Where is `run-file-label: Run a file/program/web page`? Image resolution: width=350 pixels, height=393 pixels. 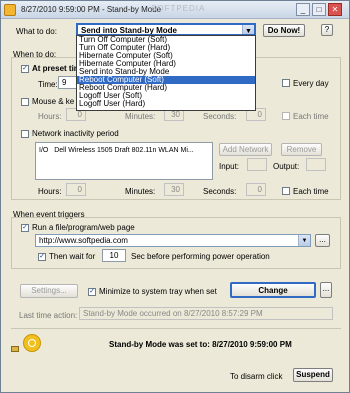 run-file-label: Run a file/program/web page is located at coordinates (83, 227).